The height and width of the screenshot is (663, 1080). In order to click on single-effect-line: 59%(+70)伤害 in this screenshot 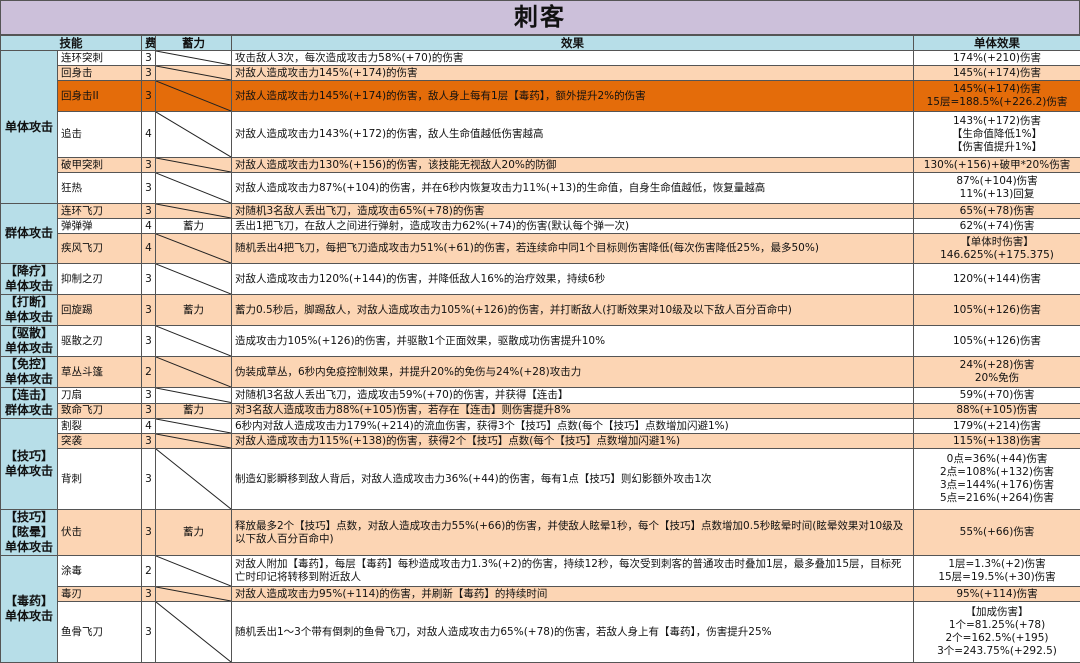, I will do `click(997, 395)`.